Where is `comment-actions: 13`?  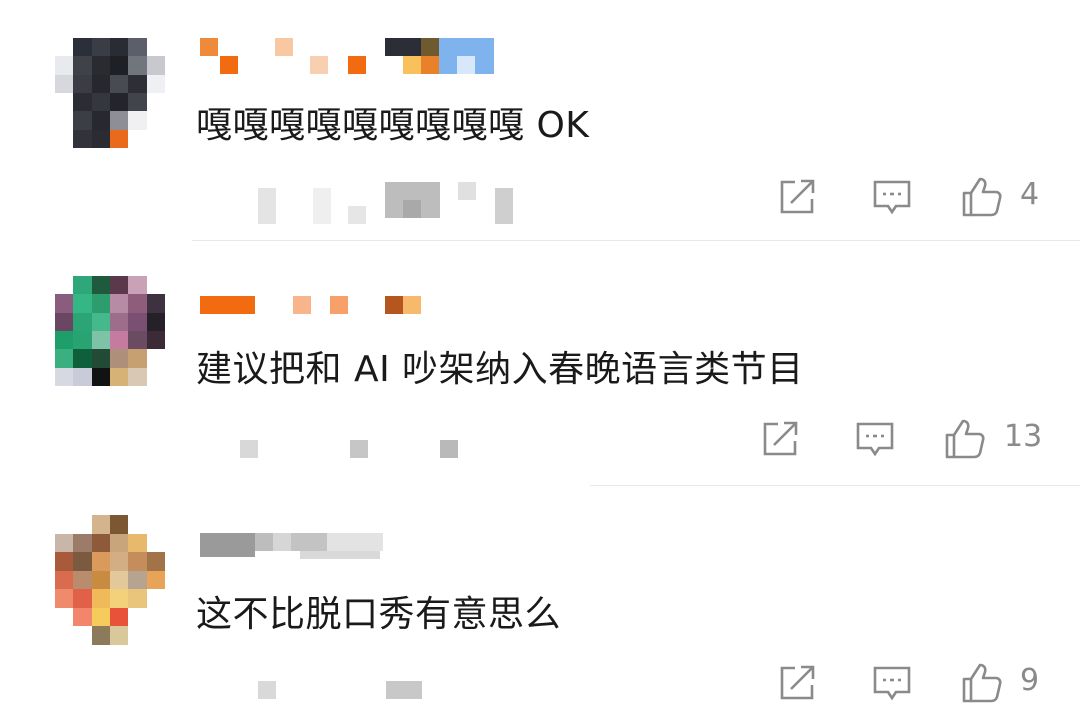 comment-actions: 13 is located at coordinates (908, 442).